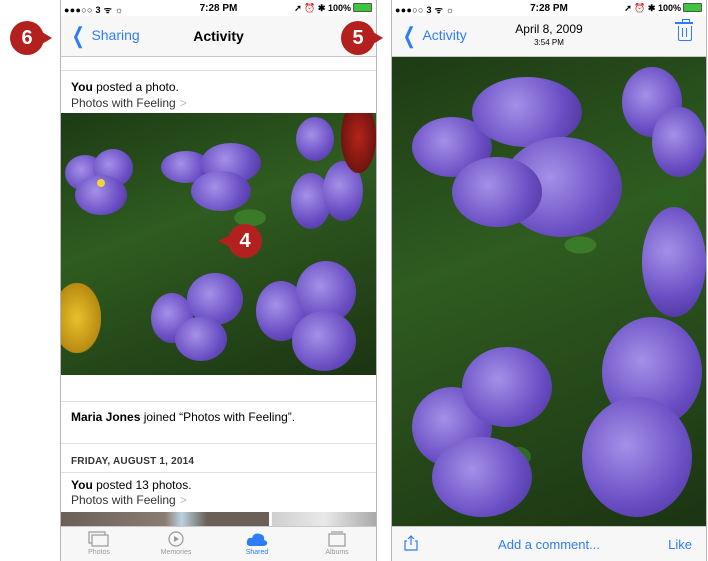  I want to click on step-6-callout: 6, so click(31, 38).